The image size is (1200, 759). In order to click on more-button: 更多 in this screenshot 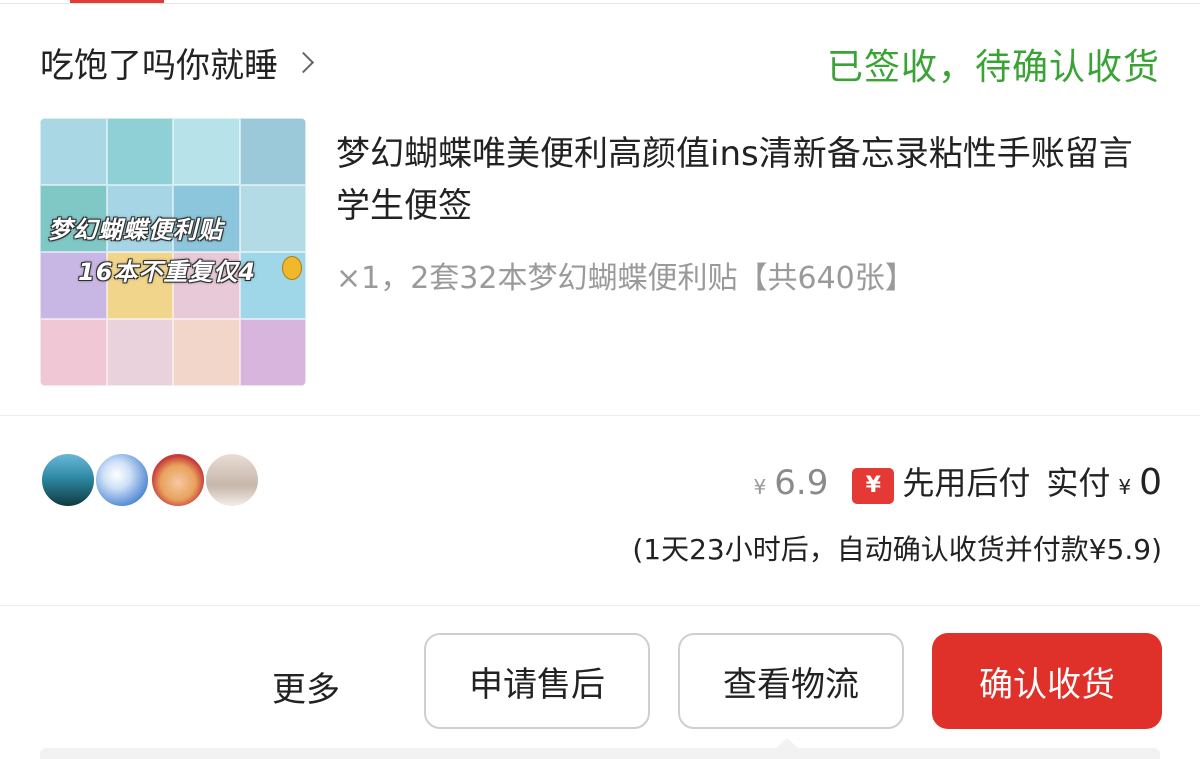, I will do `click(306, 686)`.